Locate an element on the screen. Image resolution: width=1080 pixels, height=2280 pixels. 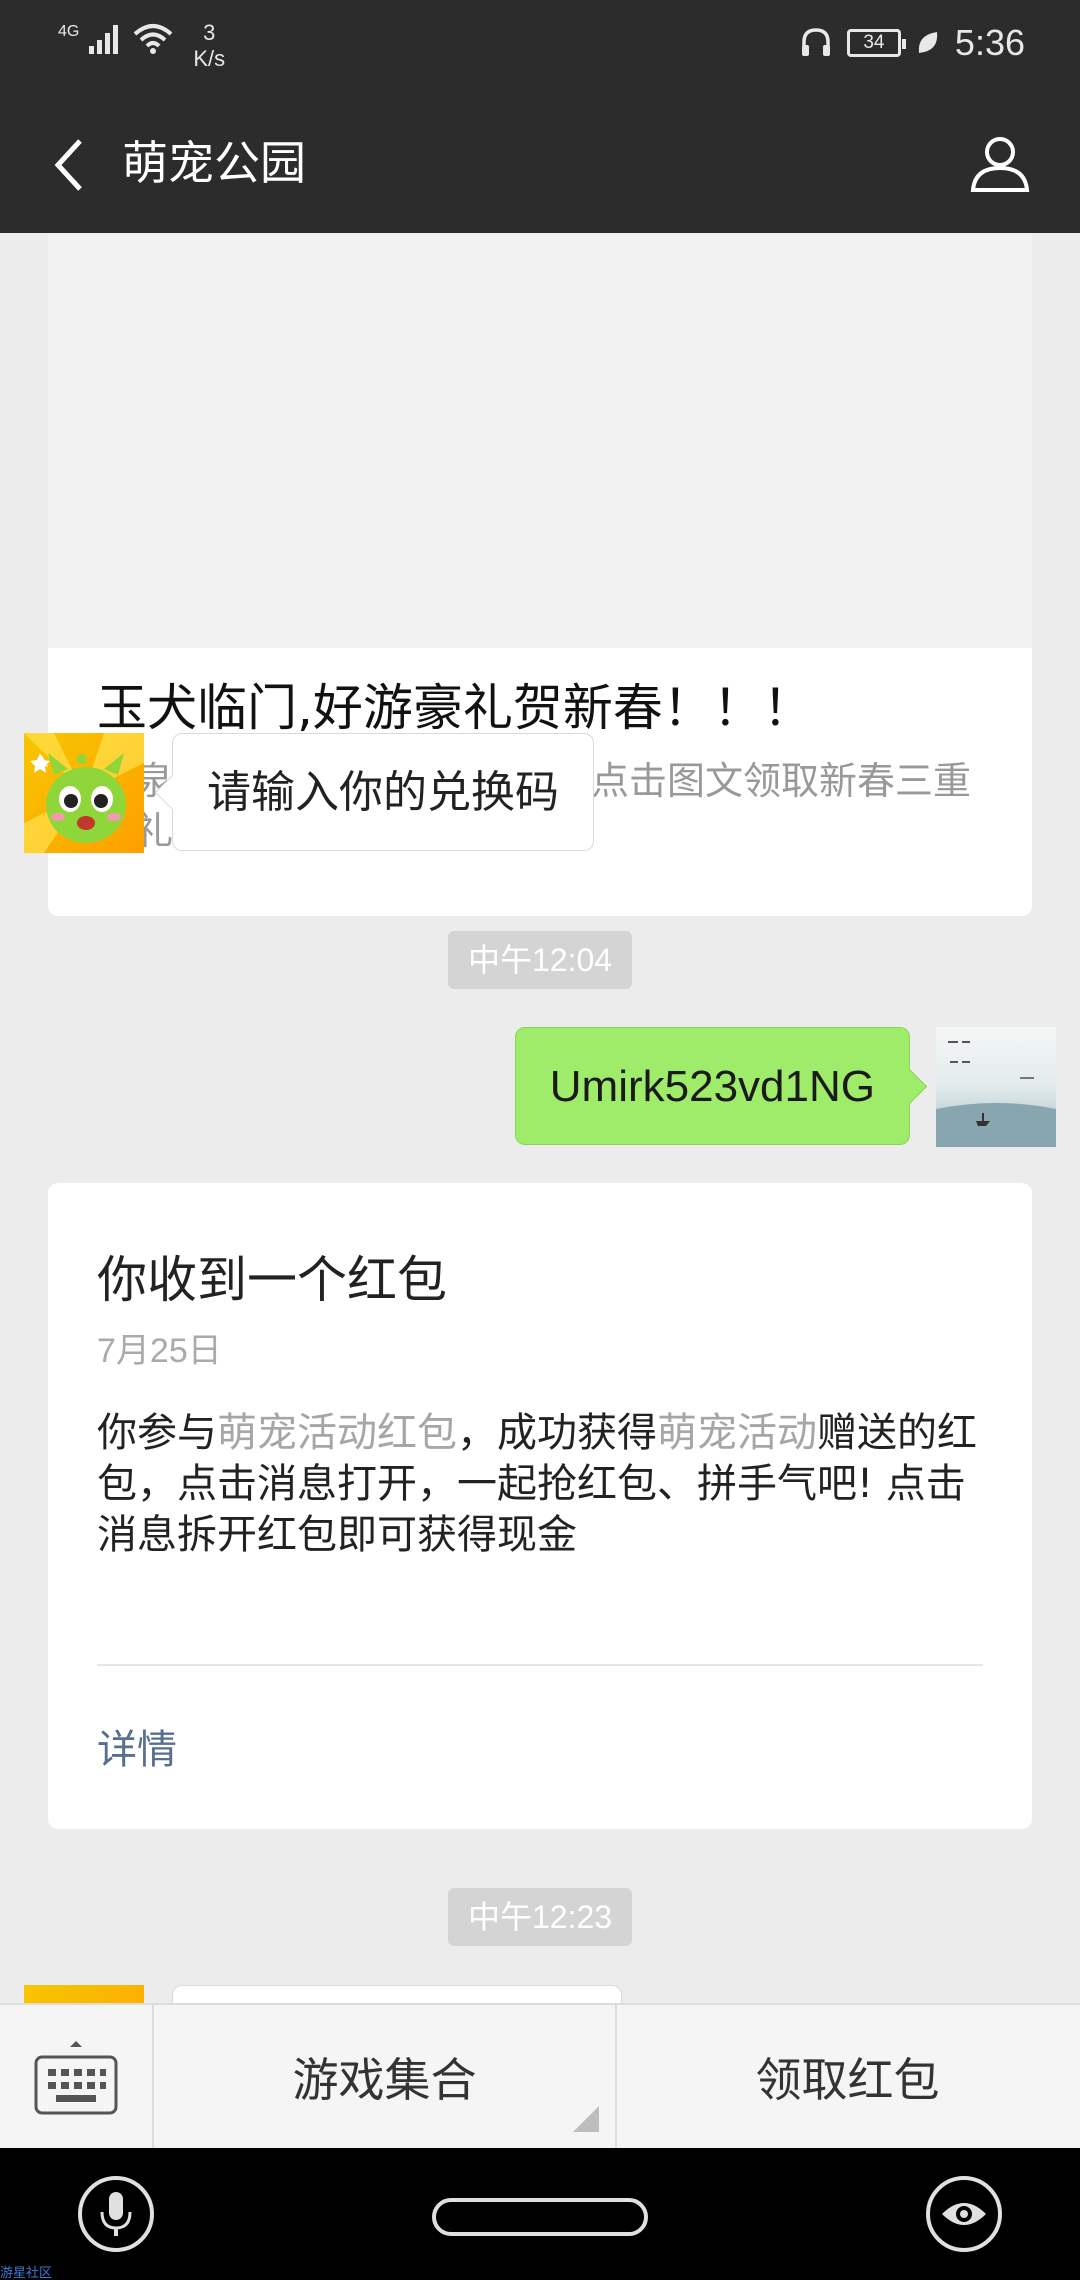
eye-icon is located at coordinates (964, 2214).